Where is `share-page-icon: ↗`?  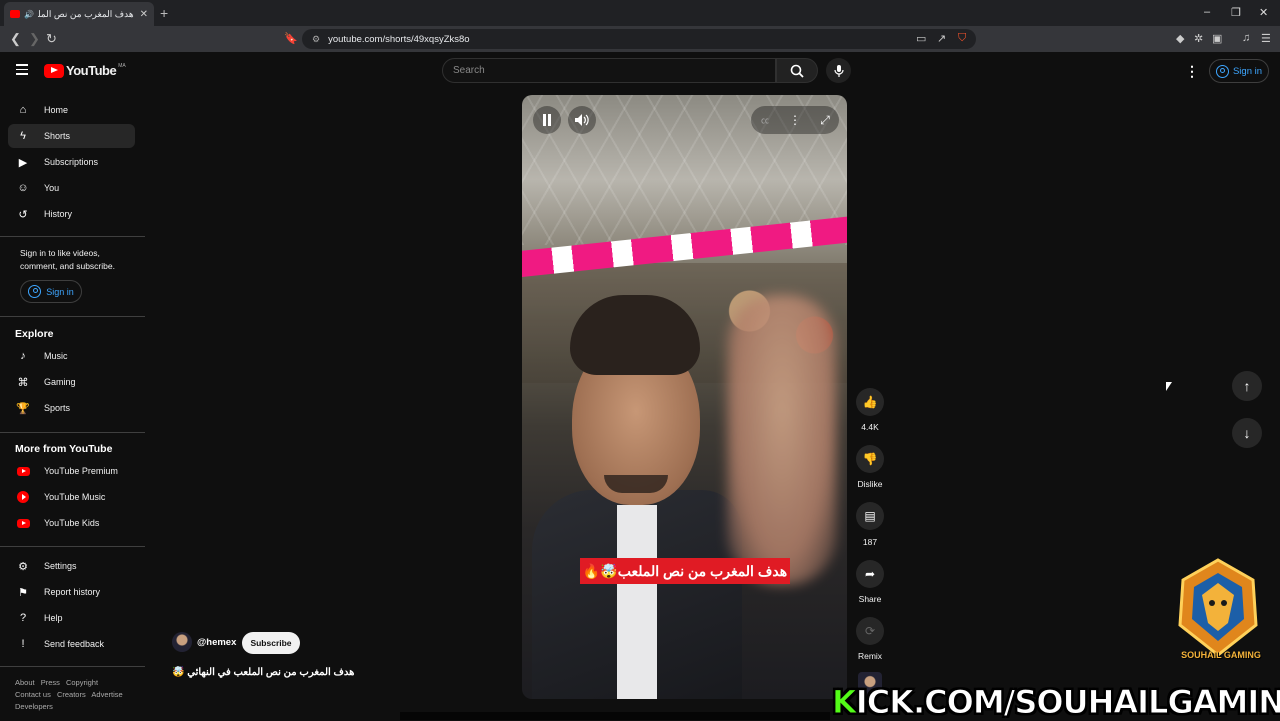 share-page-icon: ↗ is located at coordinates (941, 38).